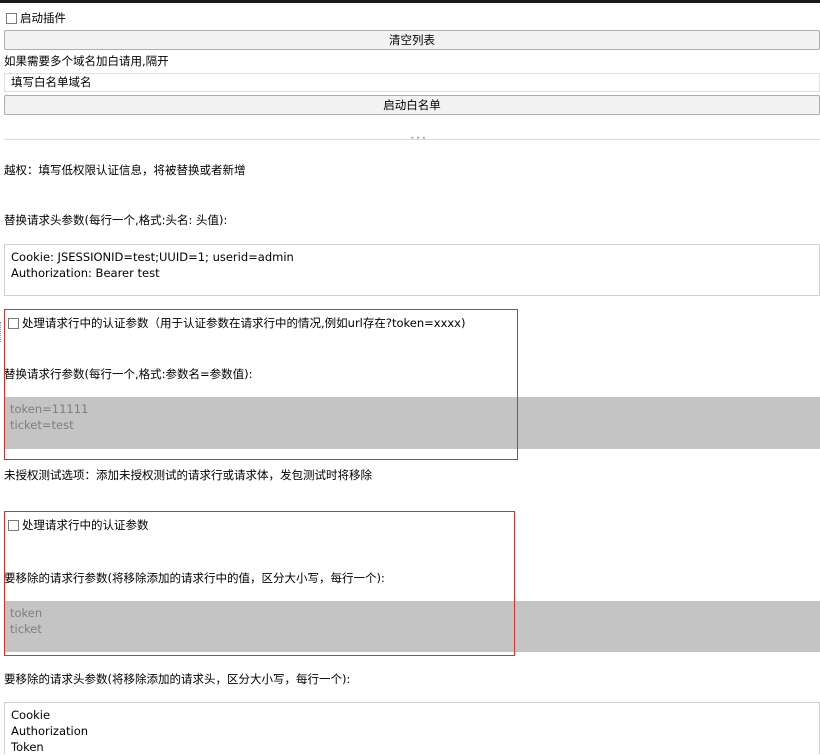  Describe the element at coordinates (1, 332) in the screenshot. I see `left-resize-handle` at that location.